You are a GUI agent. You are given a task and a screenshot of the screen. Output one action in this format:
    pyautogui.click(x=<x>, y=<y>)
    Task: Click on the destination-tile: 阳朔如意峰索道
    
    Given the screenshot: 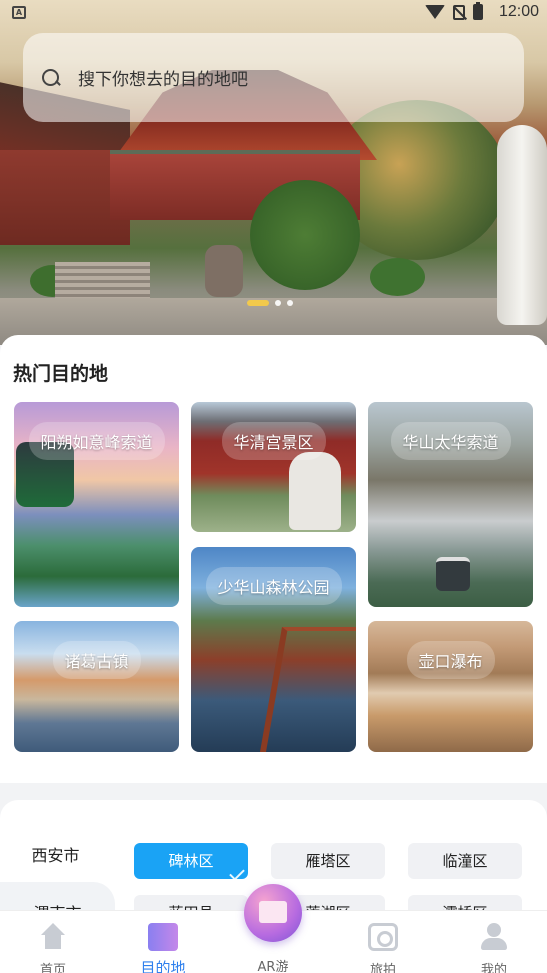 What is the action you would take?
    pyautogui.click(x=96, y=504)
    